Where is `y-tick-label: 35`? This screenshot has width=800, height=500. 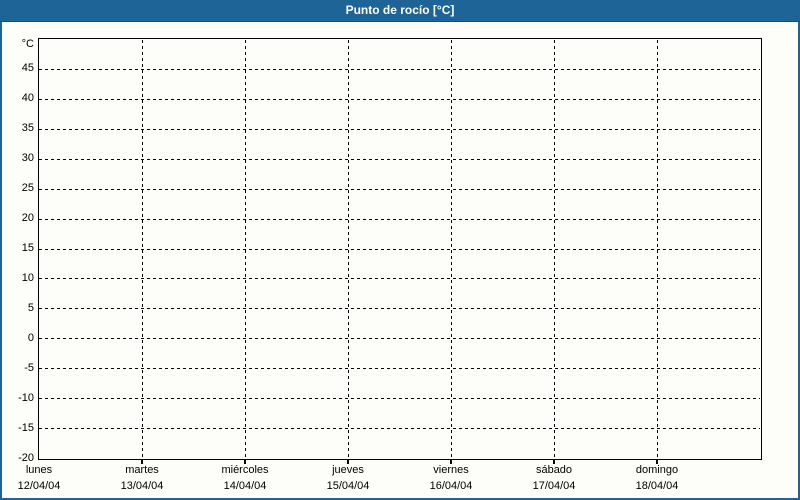
y-tick-label: 35 is located at coordinates (27, 128).